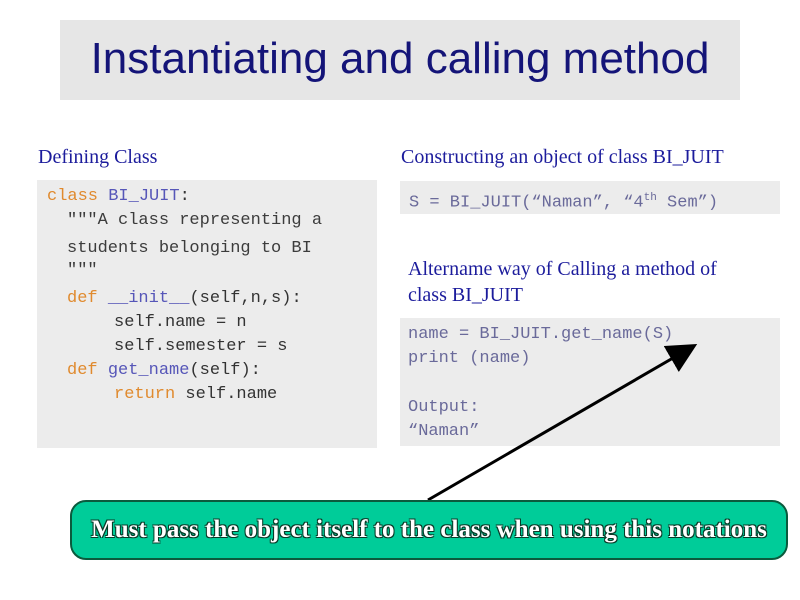 This screenshot has width=800, height=600. I want to click on code-line: S = BI_JUIT(“Naman”, “4th Sem”), so click(564, 202).